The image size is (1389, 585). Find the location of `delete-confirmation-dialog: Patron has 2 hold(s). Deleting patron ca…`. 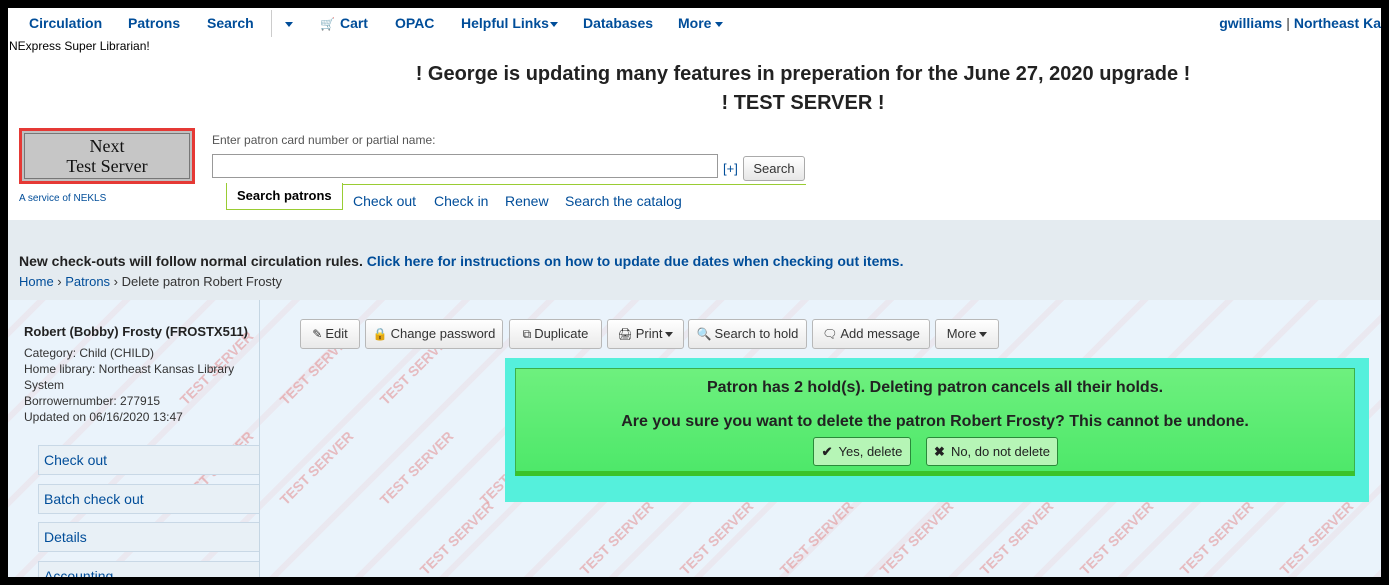

delete-confirmation-dialog: Patron has 2 hold(s). Deleting patron ca… is located at coordinates (935, 422).